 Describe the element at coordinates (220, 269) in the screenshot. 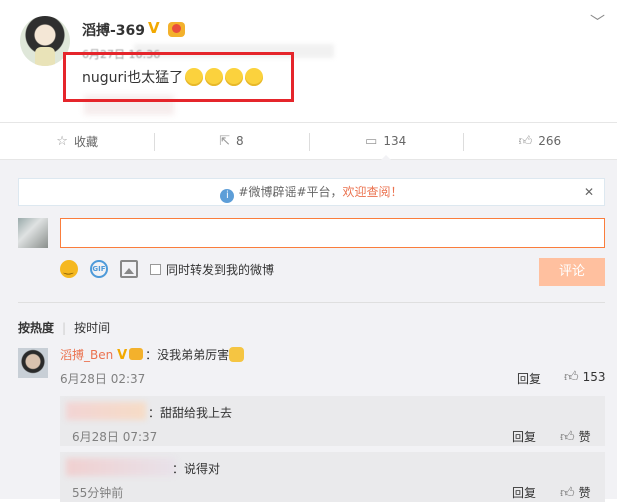

I see `sync-repost-label: 同时转发到我的微博` at that location.